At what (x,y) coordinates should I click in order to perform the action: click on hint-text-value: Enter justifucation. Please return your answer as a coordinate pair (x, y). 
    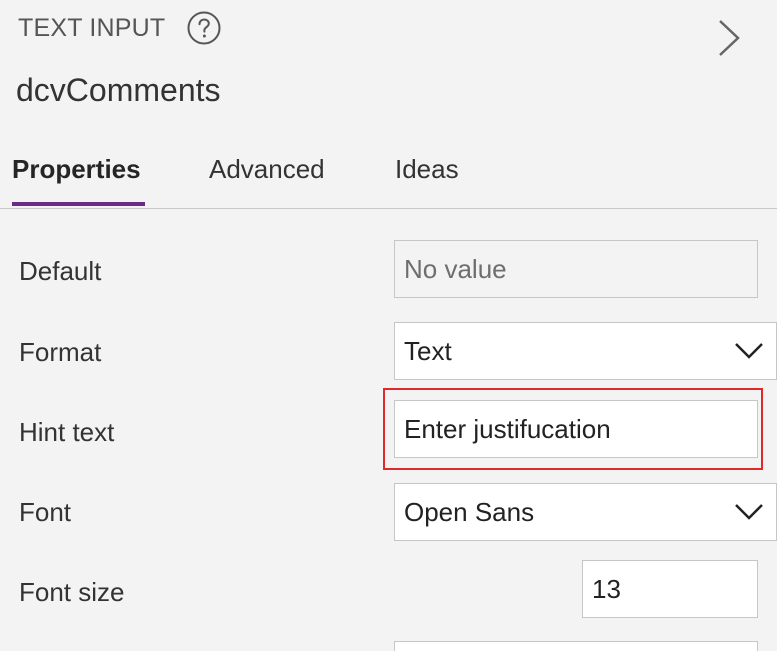
    Looking at the image, I should click on (507, 428).